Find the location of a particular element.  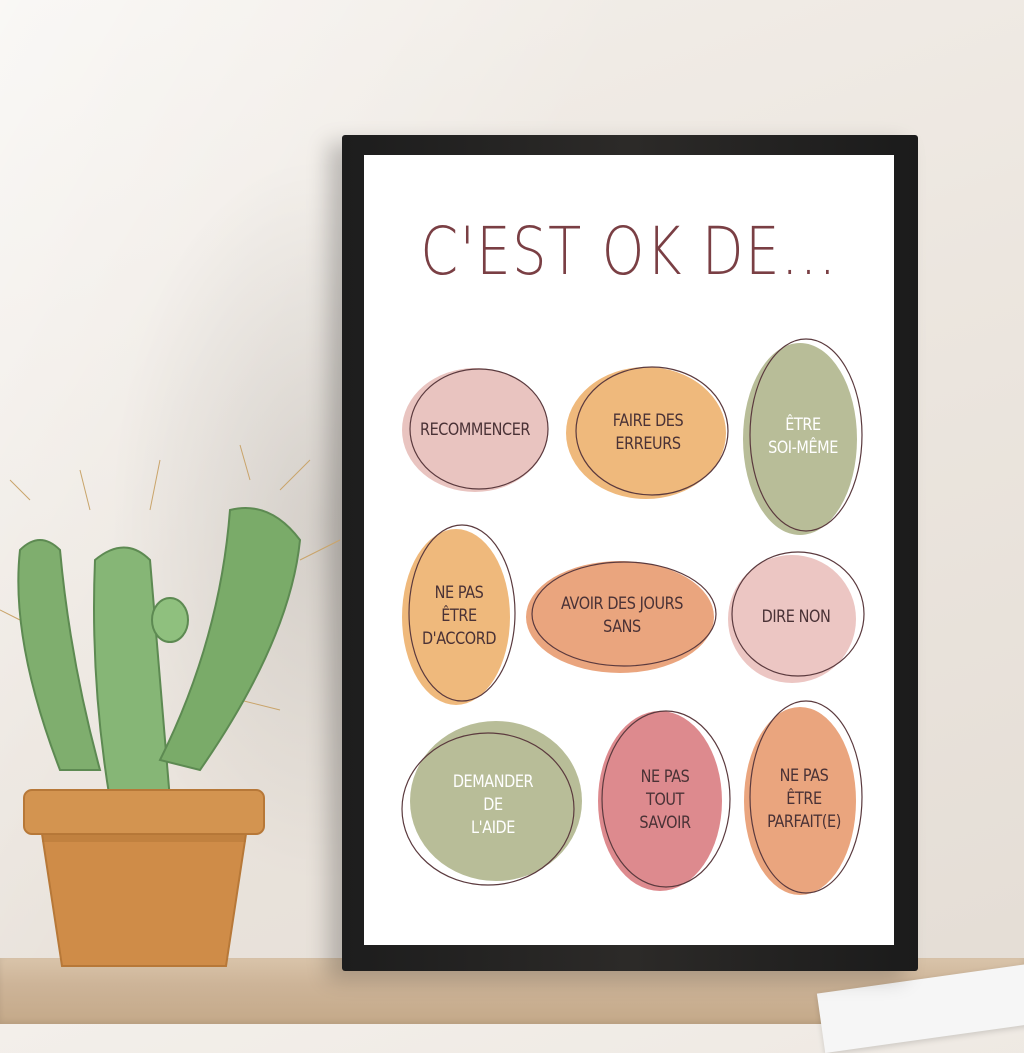

blob-label: ÊTRE SOI-MÊME is located at coordinates (803, 436).